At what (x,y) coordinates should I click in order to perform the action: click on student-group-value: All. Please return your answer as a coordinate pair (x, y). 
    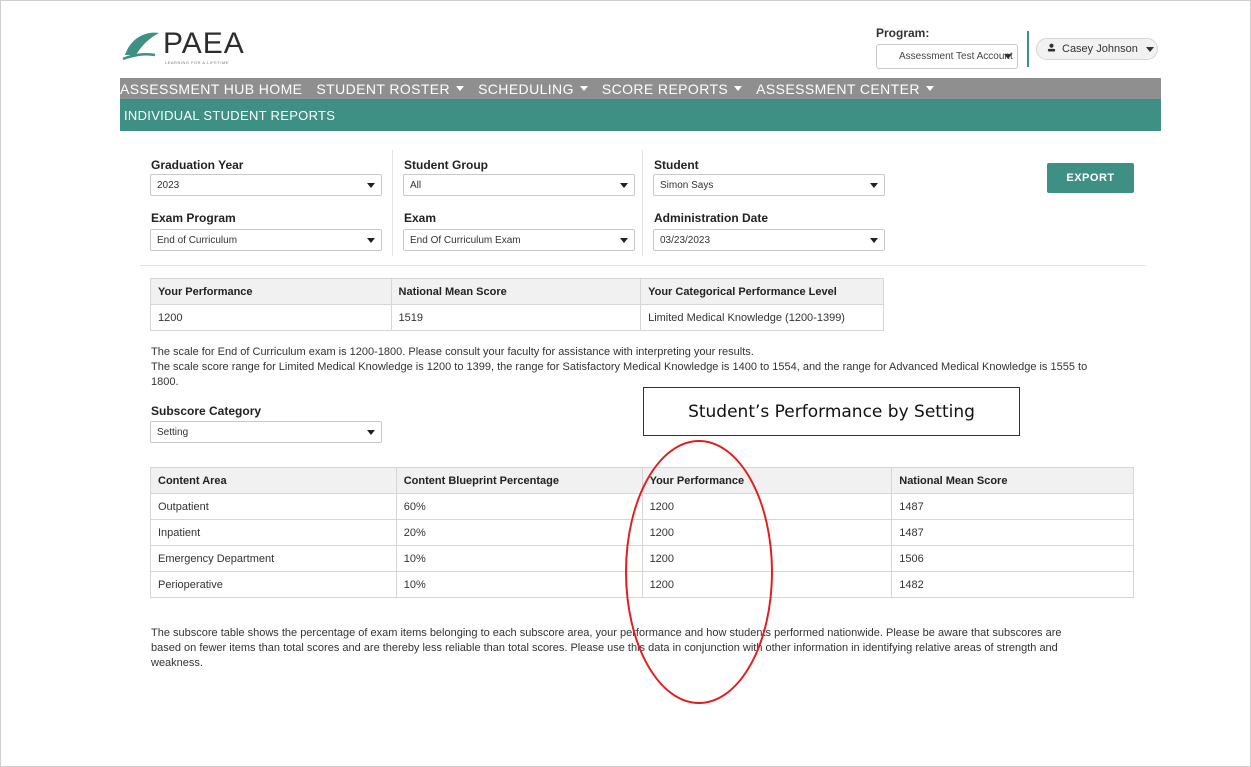
    Looking at the image, I should click on (416, 185).